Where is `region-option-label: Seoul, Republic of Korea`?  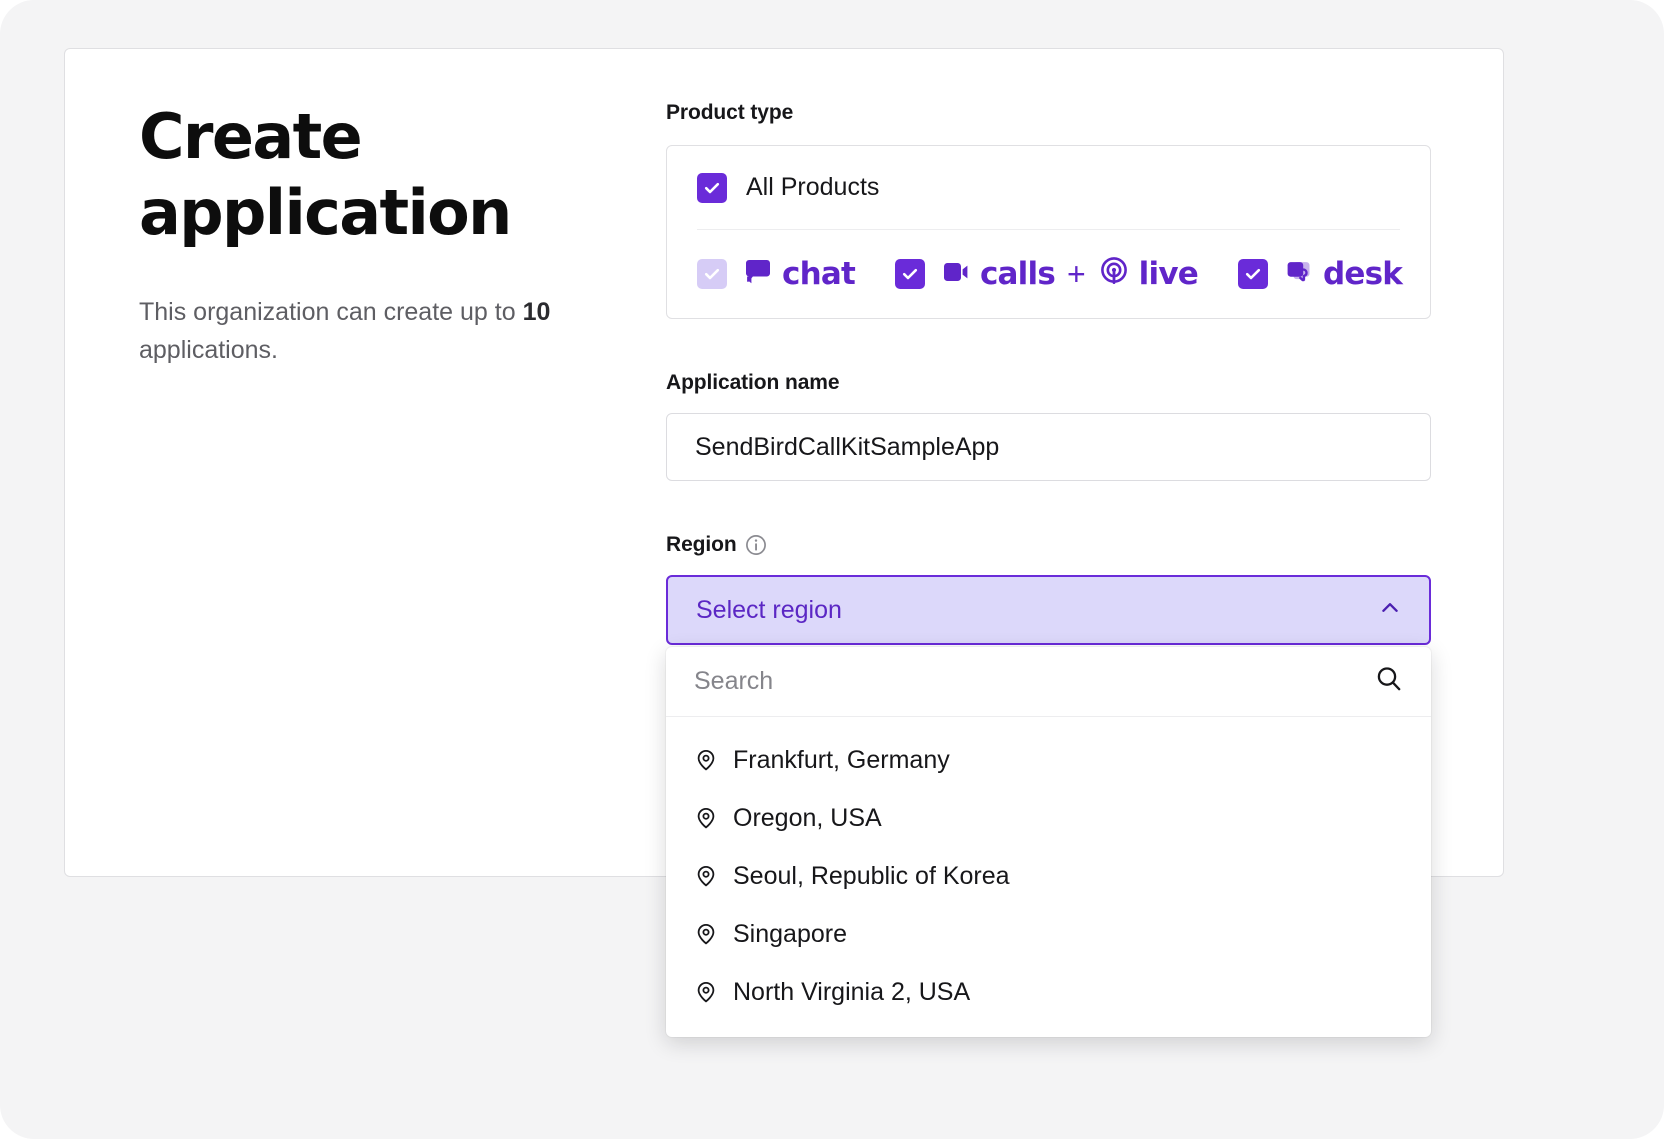
region-option-label: Seoul, Republic of Korea is located at coordinates (871, 875).